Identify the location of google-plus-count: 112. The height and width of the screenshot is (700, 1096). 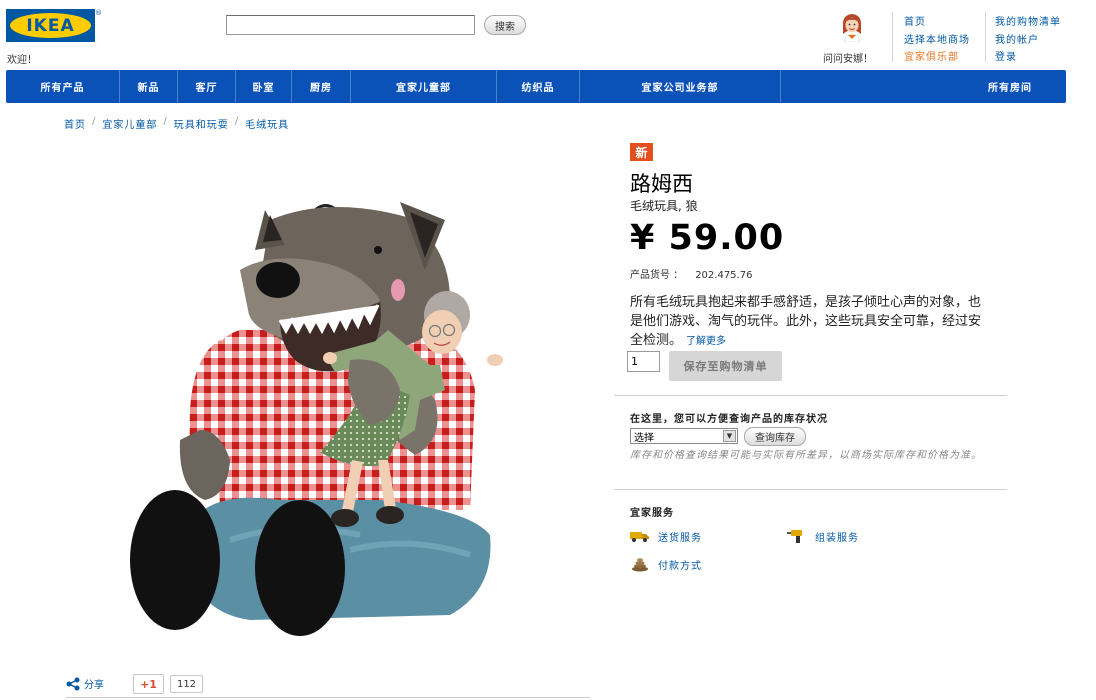
(186, 684).